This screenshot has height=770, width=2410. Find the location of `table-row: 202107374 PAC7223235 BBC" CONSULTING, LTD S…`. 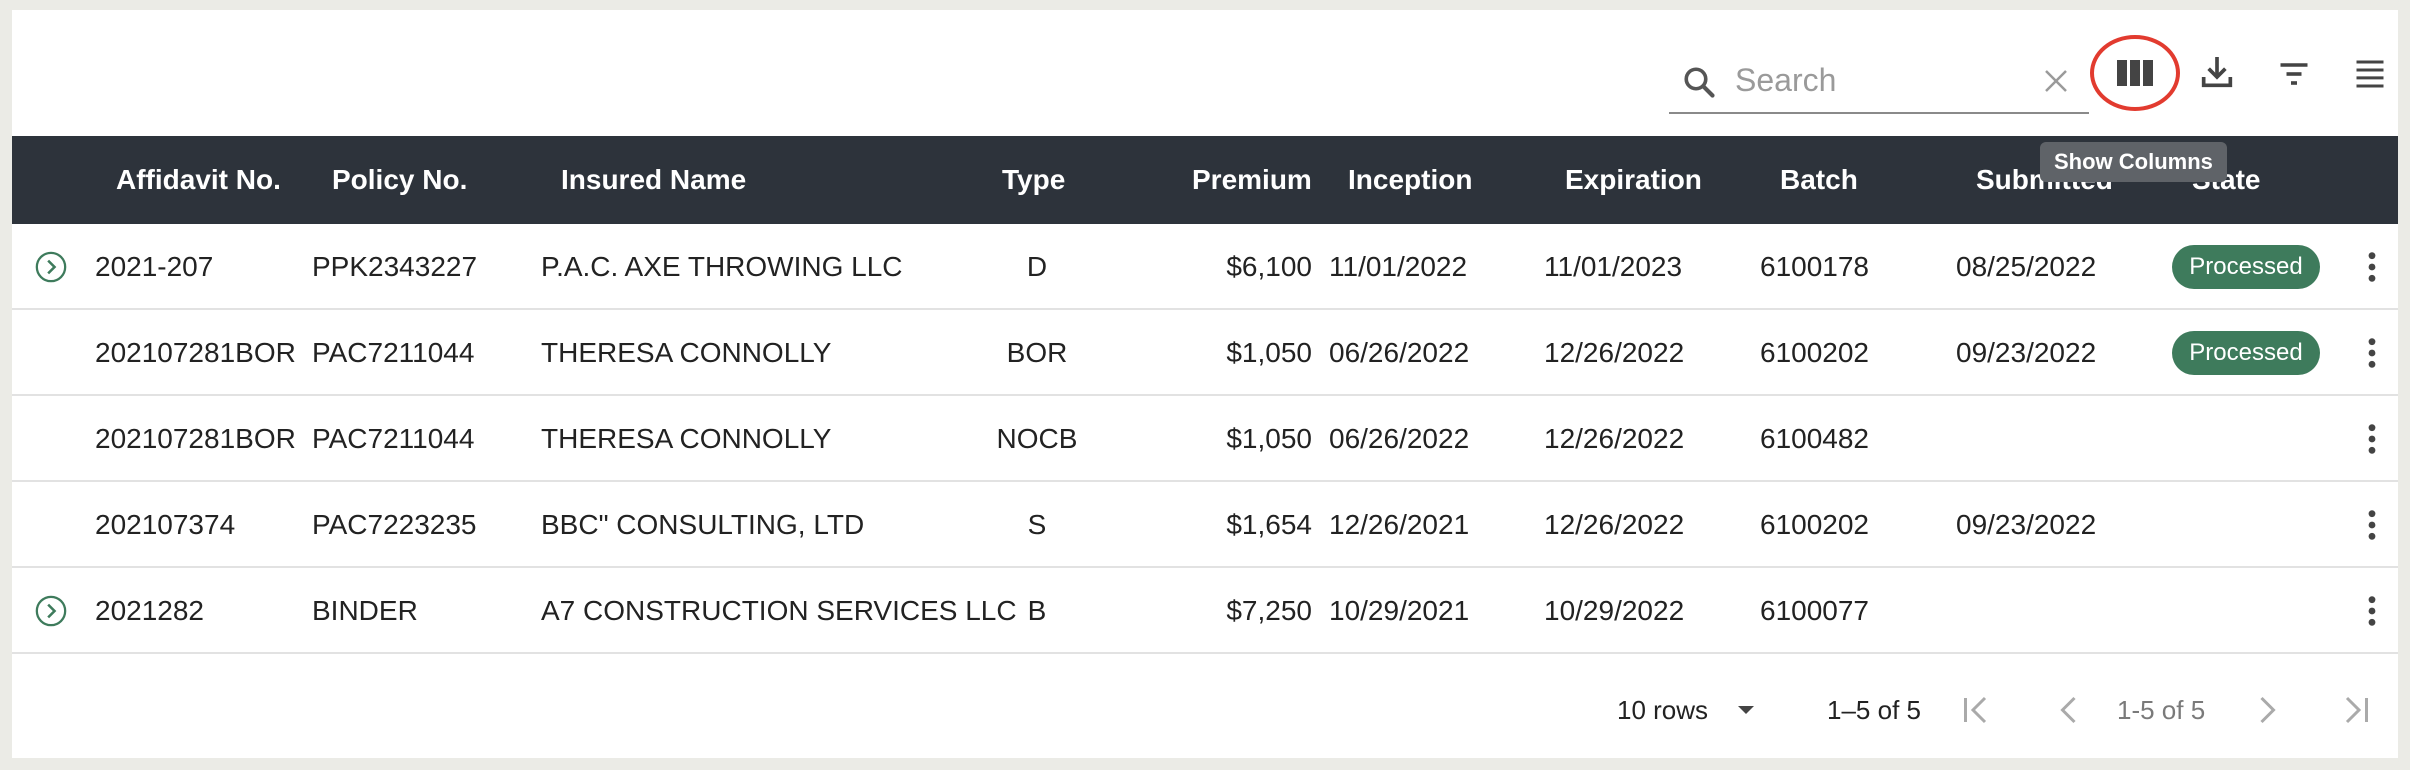

table-row: 202107374 PAC7223235 BBC" CONSULTING, LTD S… is located at coordinates (1205, 525).